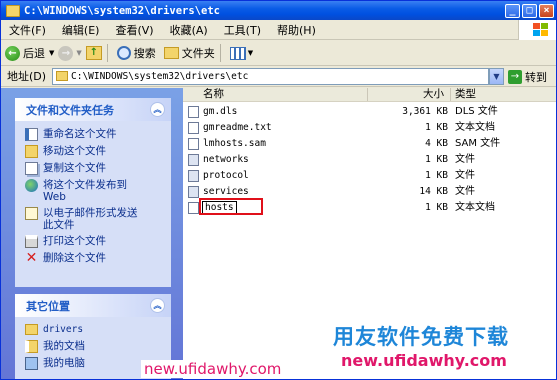 The image size is (557, 380). I want to click on folders-label: 文件夹, so click(198, 53).